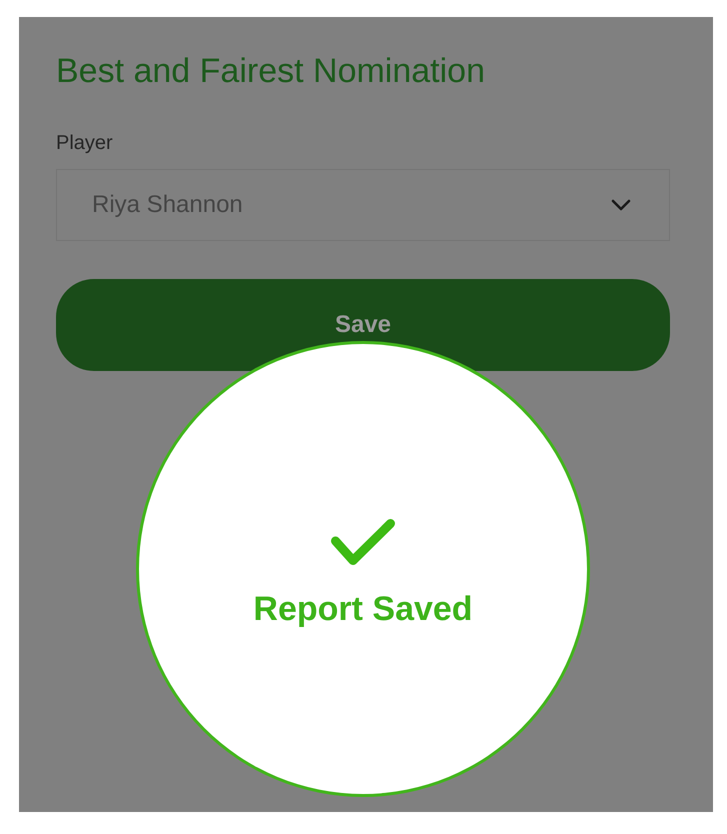 The image size is (727, 834). I want to click on player-dropdown: Riya Shannon, so click(363, 205).